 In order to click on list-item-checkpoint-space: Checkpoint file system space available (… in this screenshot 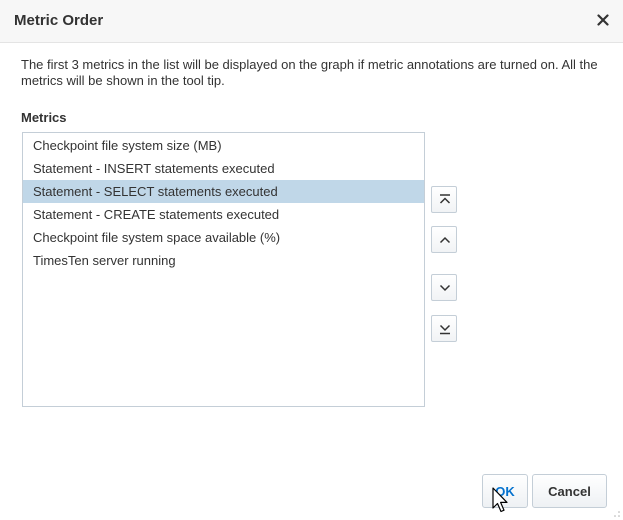, I will do `click(223, 237)`.